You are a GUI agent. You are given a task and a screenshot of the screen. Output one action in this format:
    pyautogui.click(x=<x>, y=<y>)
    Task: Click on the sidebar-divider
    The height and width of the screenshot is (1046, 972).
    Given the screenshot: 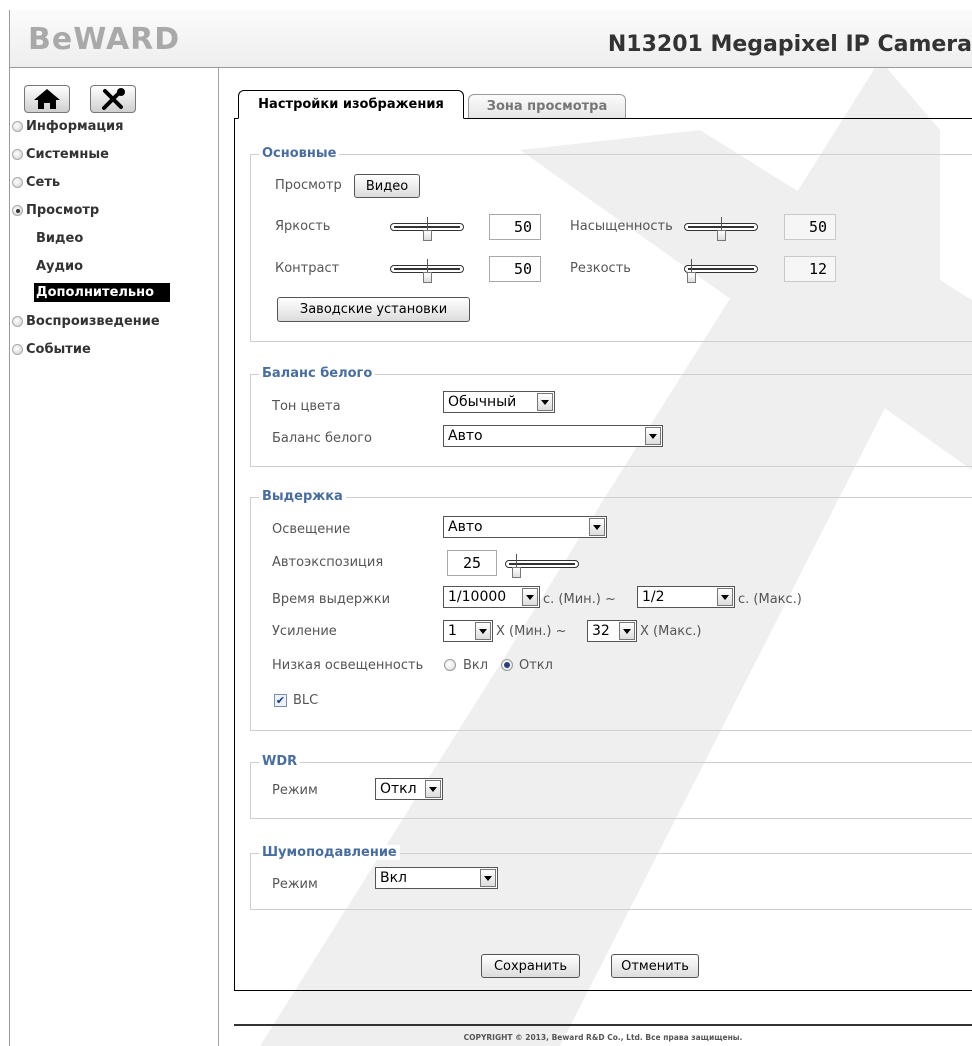 What is the action you would take?
    pyautogui.click(x=218, y=557)
    